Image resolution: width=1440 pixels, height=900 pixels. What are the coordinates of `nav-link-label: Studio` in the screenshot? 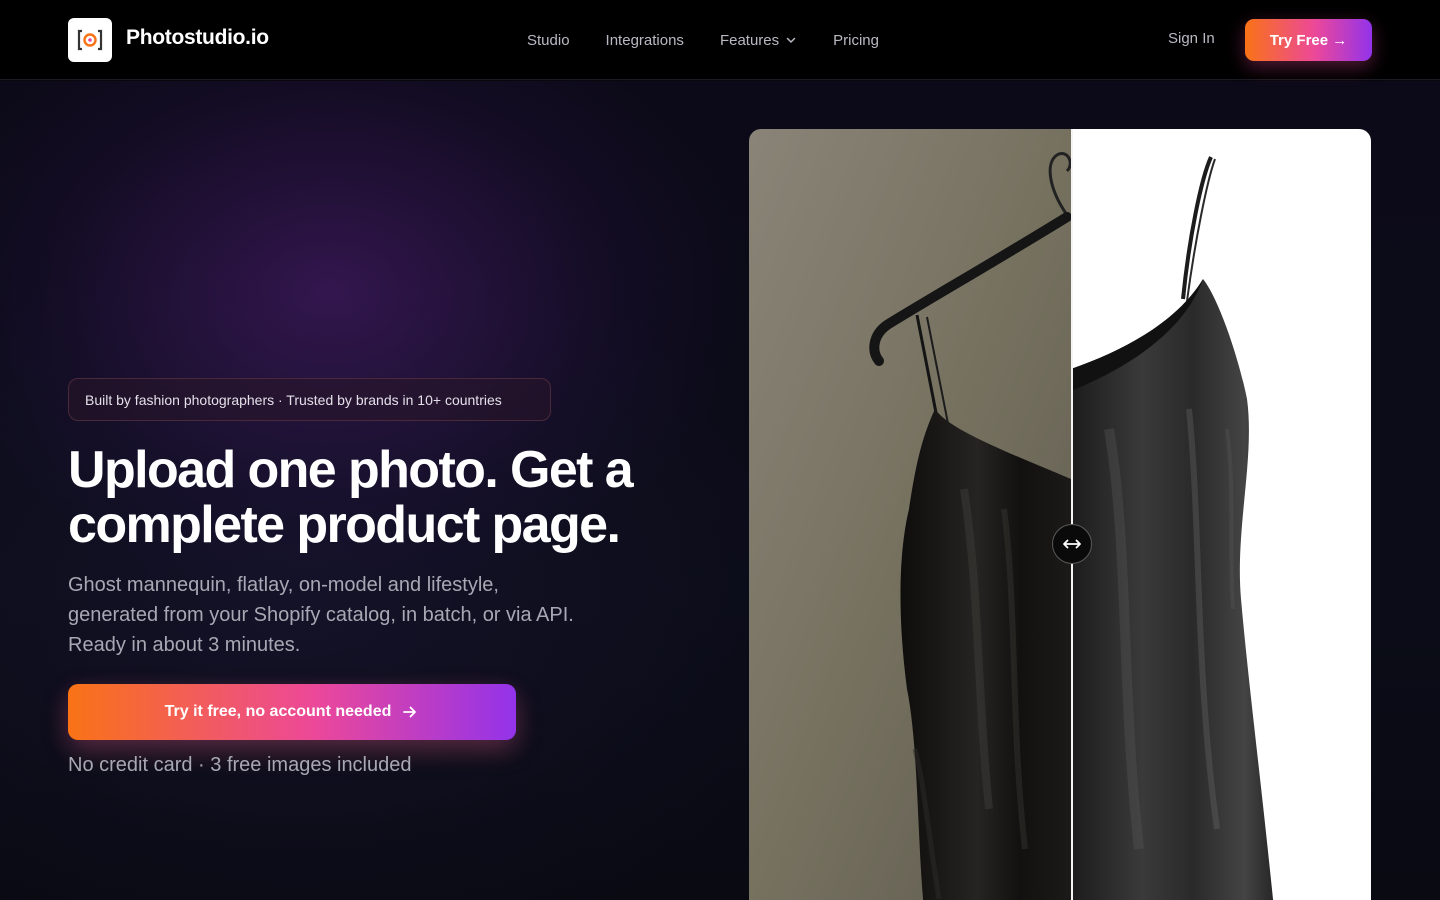 It's located at (548, 40).